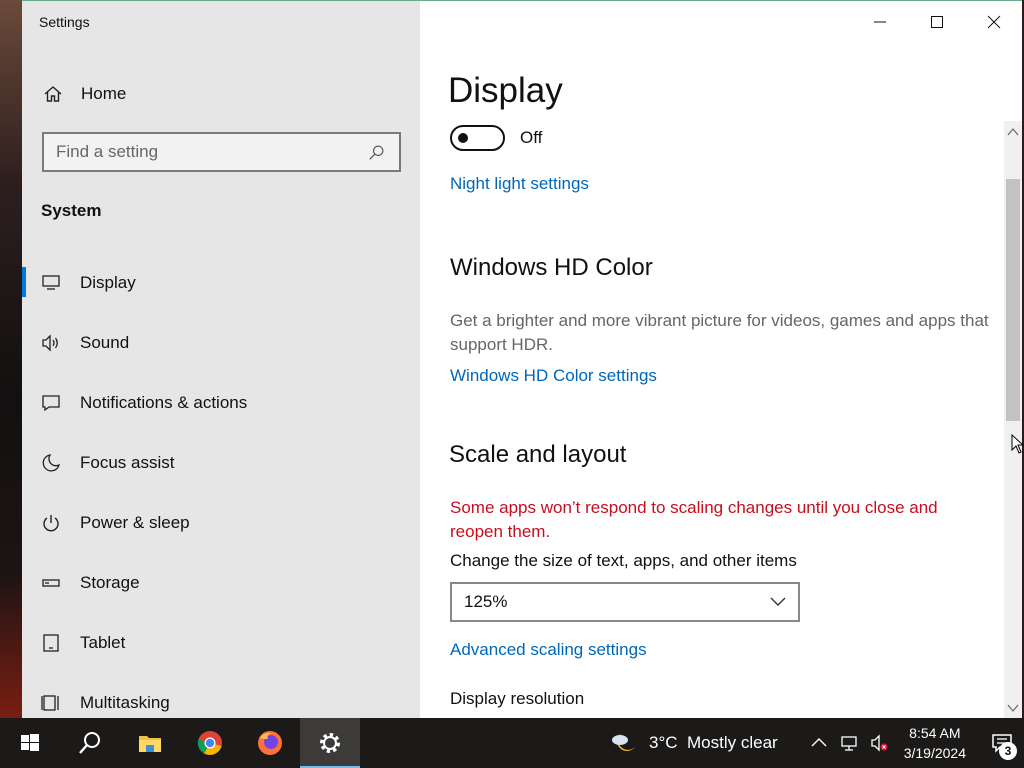 The height and width of the screenshot is (768, 1024). Describe the element at coordinates (221, 343) in the screenshot. I see `sidebar-item-sound: Sound` at that location.